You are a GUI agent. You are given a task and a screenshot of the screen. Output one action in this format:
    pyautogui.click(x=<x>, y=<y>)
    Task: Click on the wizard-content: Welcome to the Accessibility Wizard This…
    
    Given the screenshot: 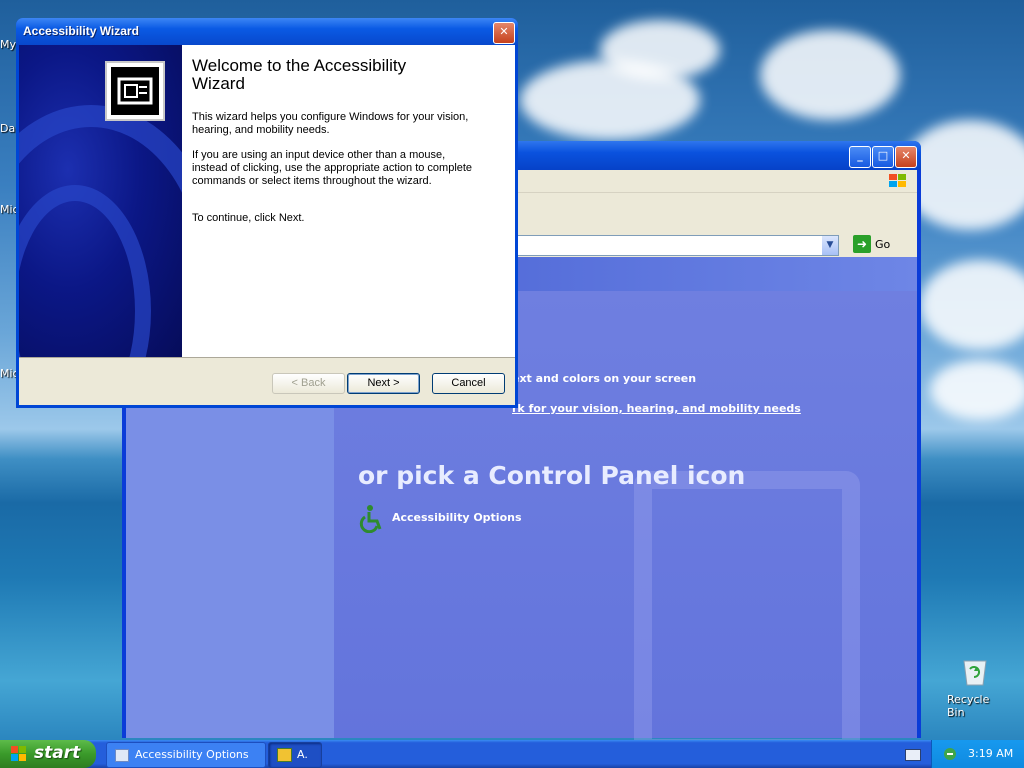 What is the action you would take?
    pyautogui.click(x=348, y=201)
    